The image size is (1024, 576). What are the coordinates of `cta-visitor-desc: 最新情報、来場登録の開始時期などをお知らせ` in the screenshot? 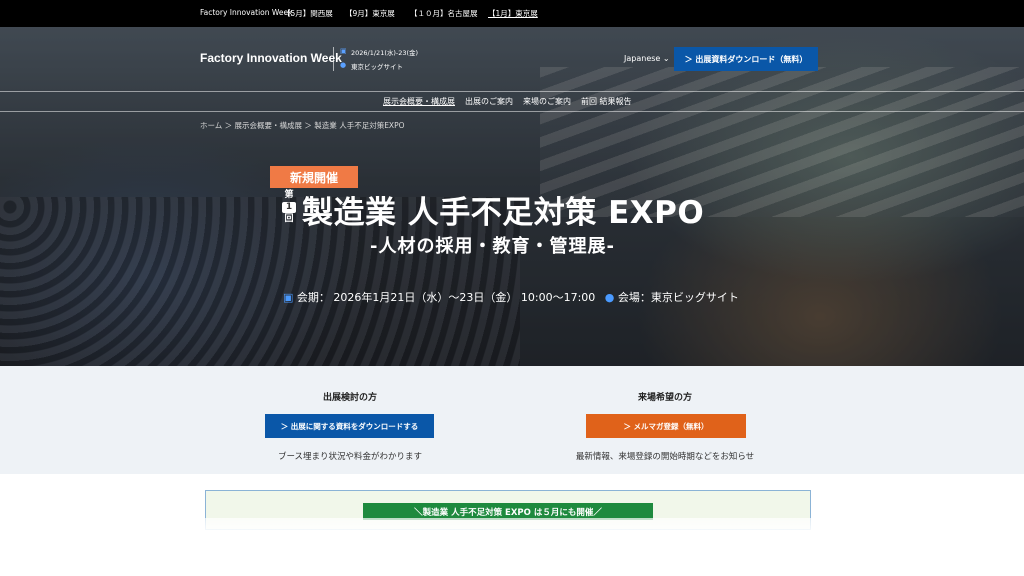 It's located at (665, 457).